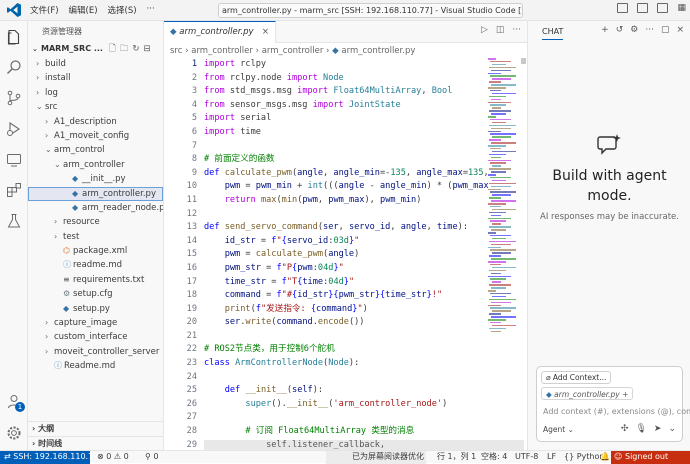 The width and height of the screenshot is (690, 464). Describe the element at coordinates (503, 198) in the screenshot. I see `minimap` at that location.